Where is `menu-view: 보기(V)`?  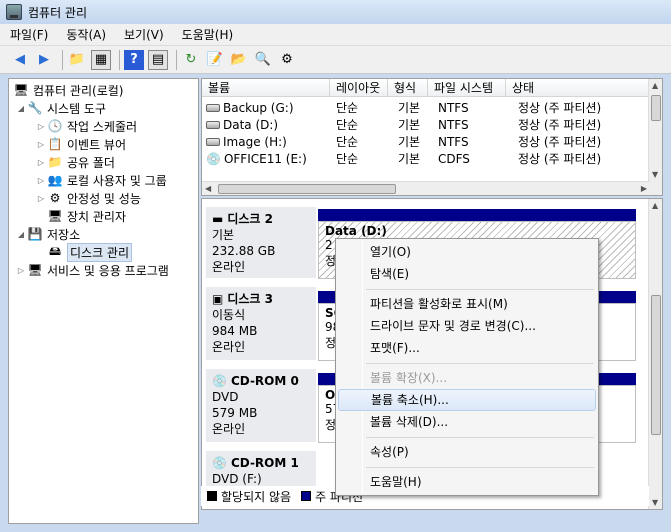
menu-view: 보기(V) is located at coordinates (144, 34).